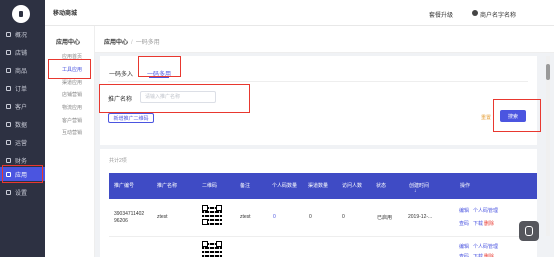  What do you see at coordinates (285, 186) in the screenshot?
I see `header-cell-personal-codes: 个人码数量` at bounding box center [285, 186].